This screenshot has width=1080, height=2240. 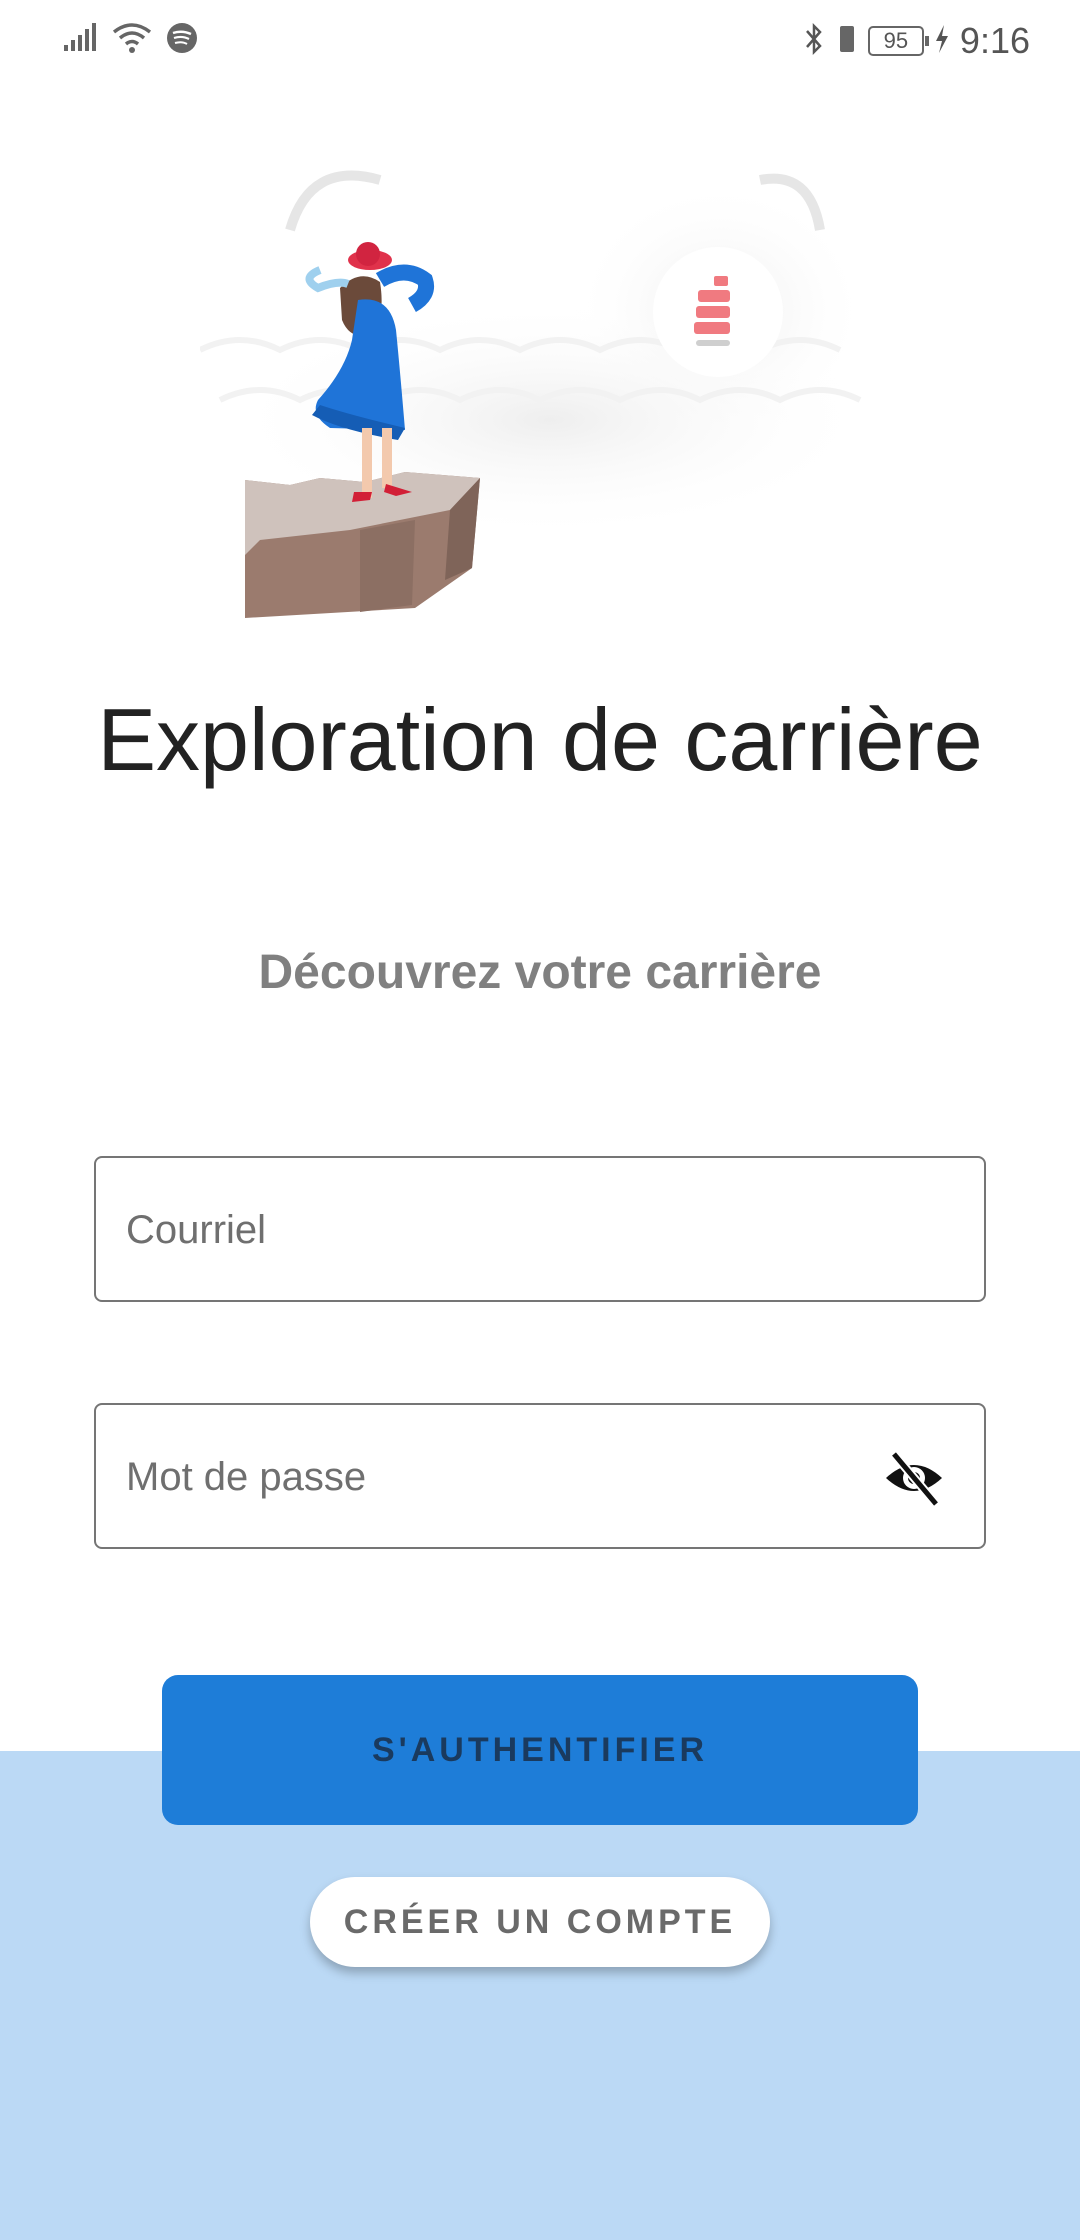 I want to click on create-account-button: CRÉER UN COMPTE, so click(x=540, y=1922).